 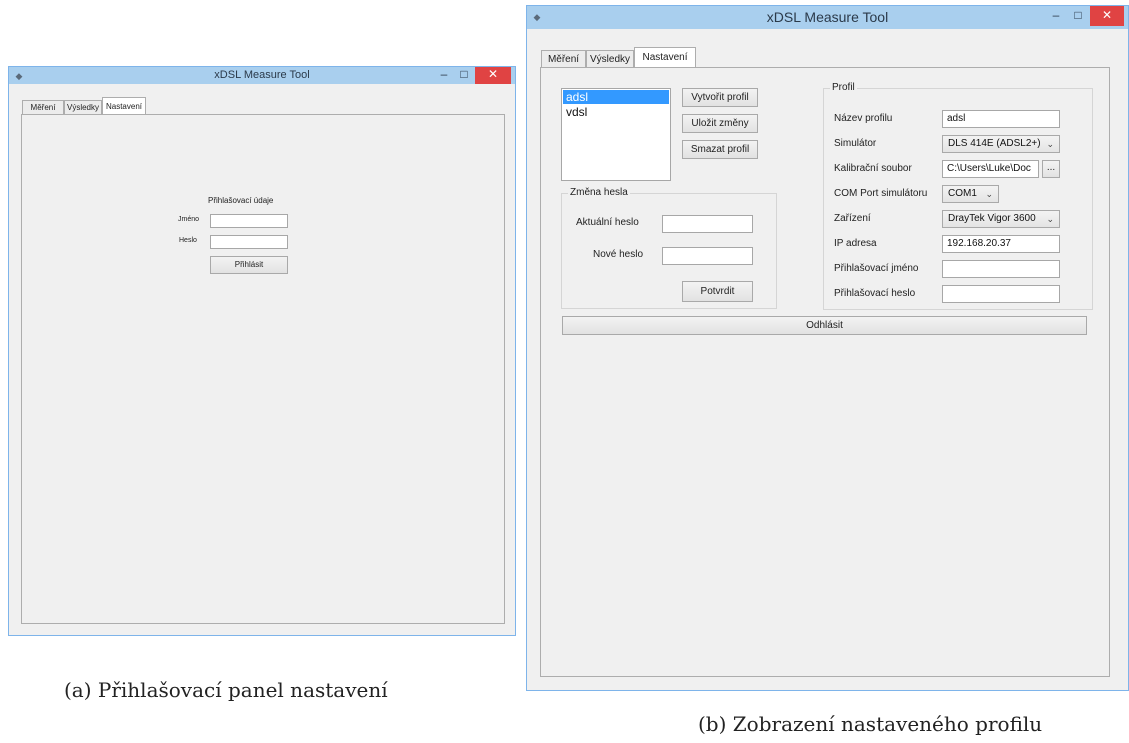 I want to click on current-password-input, so click(x=707, y=224).